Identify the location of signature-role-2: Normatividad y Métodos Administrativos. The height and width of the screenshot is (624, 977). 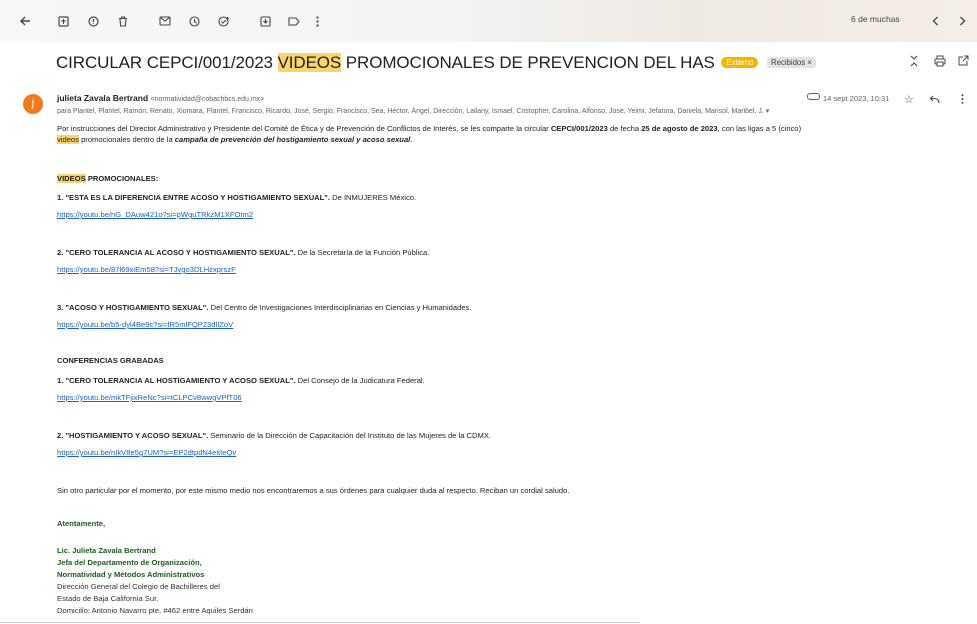
(131, 574).